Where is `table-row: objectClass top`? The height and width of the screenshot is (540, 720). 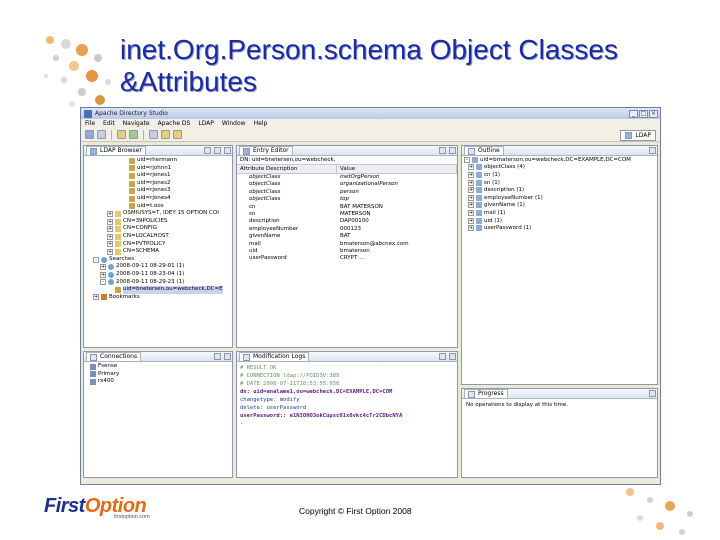
table-row: objectClass top is located at coordinates (347, 199).